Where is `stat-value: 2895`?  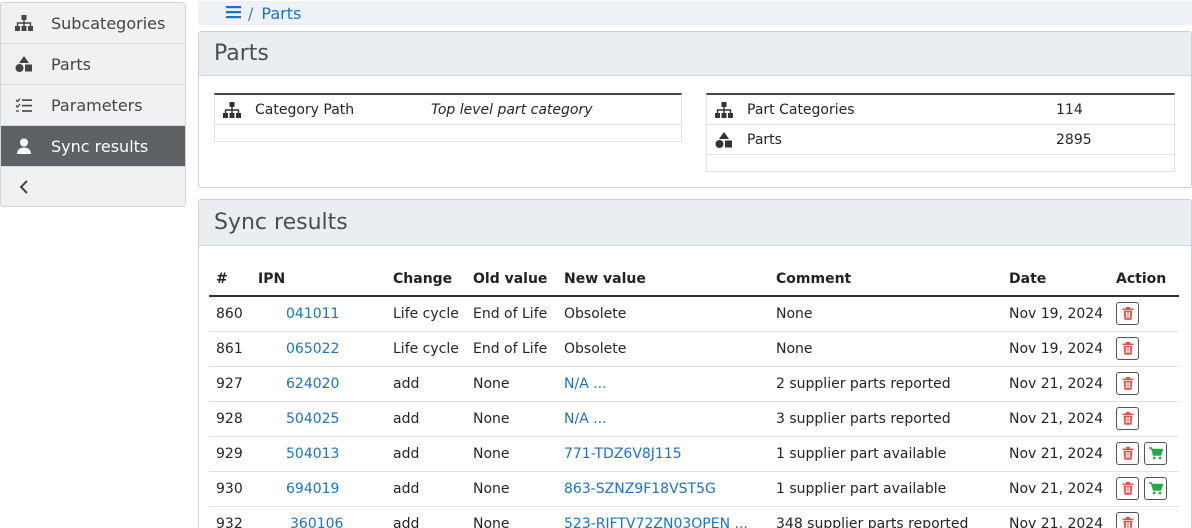 stat-value: 2895 is located at coordinates (1074, 139).